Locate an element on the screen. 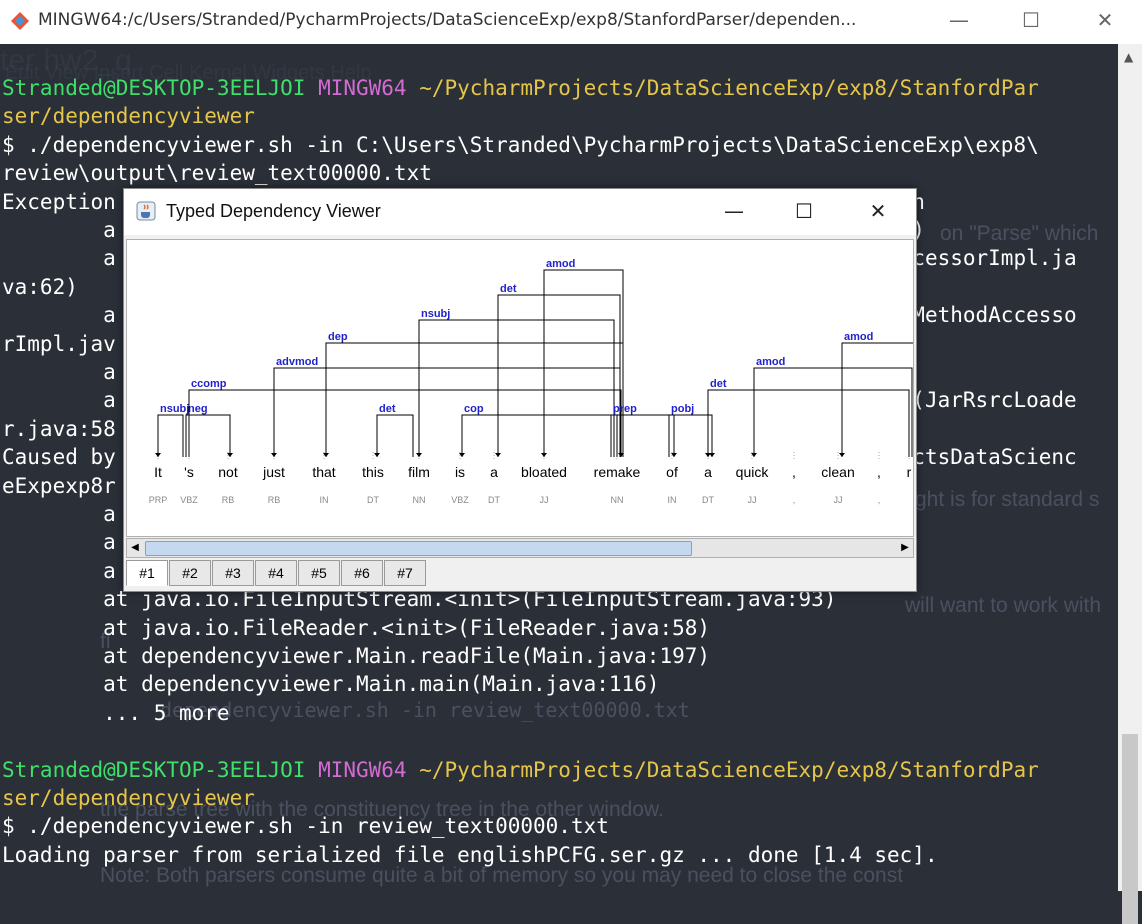  dependency-label: det is located at coordinates (718, 384).